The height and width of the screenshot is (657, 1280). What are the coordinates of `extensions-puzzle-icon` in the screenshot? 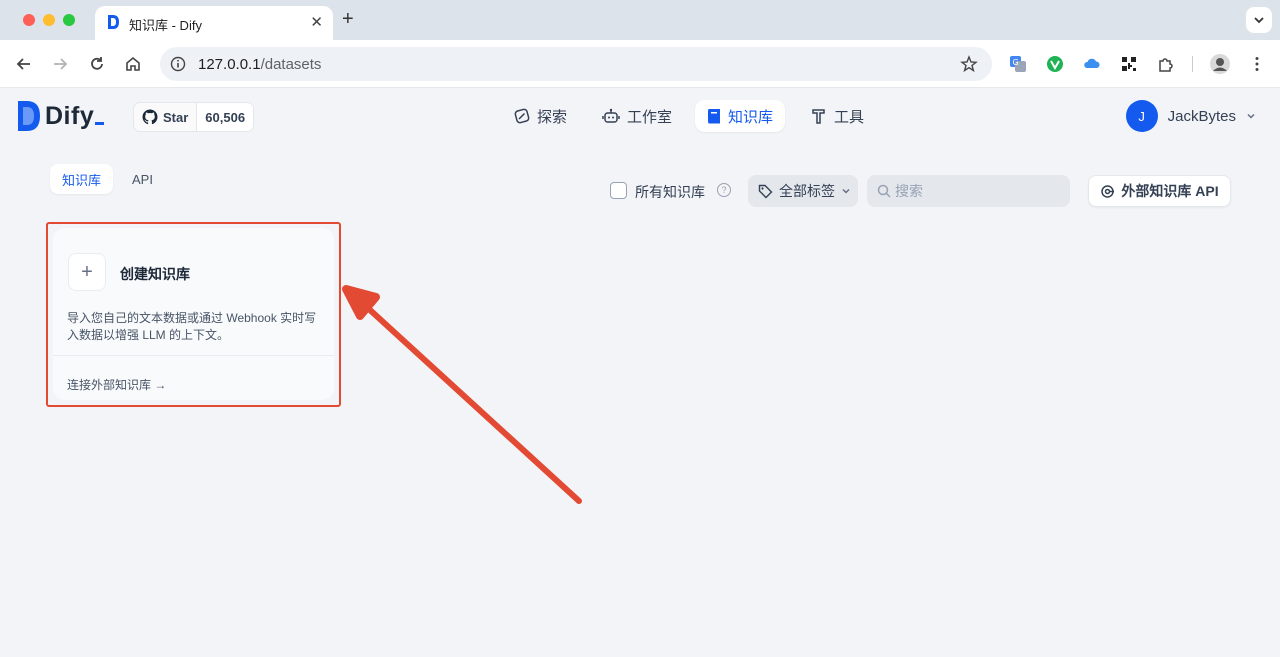 It's located at (1166, 64).